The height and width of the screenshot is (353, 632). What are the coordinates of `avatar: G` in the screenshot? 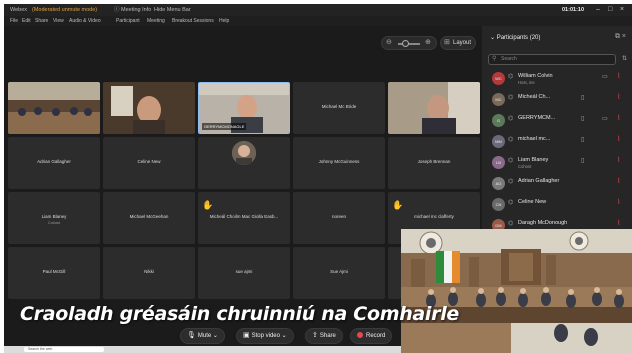 It's located at (498, 120).